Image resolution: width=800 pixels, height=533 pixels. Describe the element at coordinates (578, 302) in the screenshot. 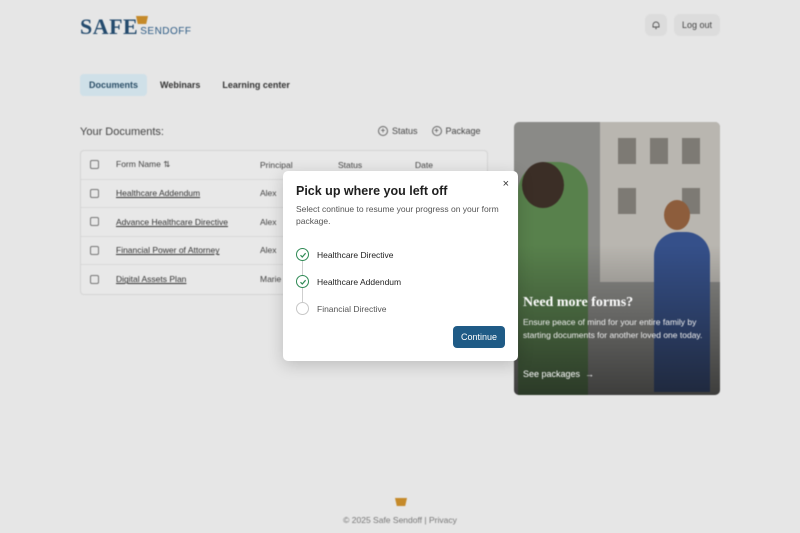

I see `promo-title: Need more forms?` at that location.